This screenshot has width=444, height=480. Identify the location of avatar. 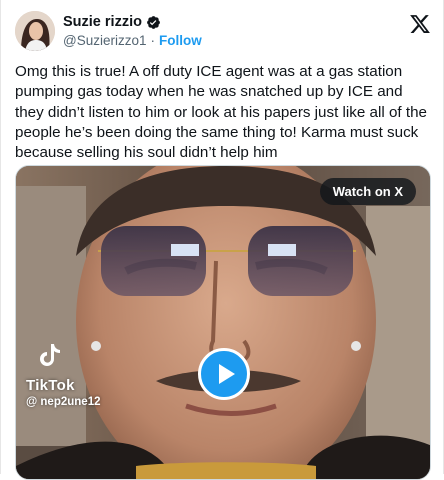
(35, 31).